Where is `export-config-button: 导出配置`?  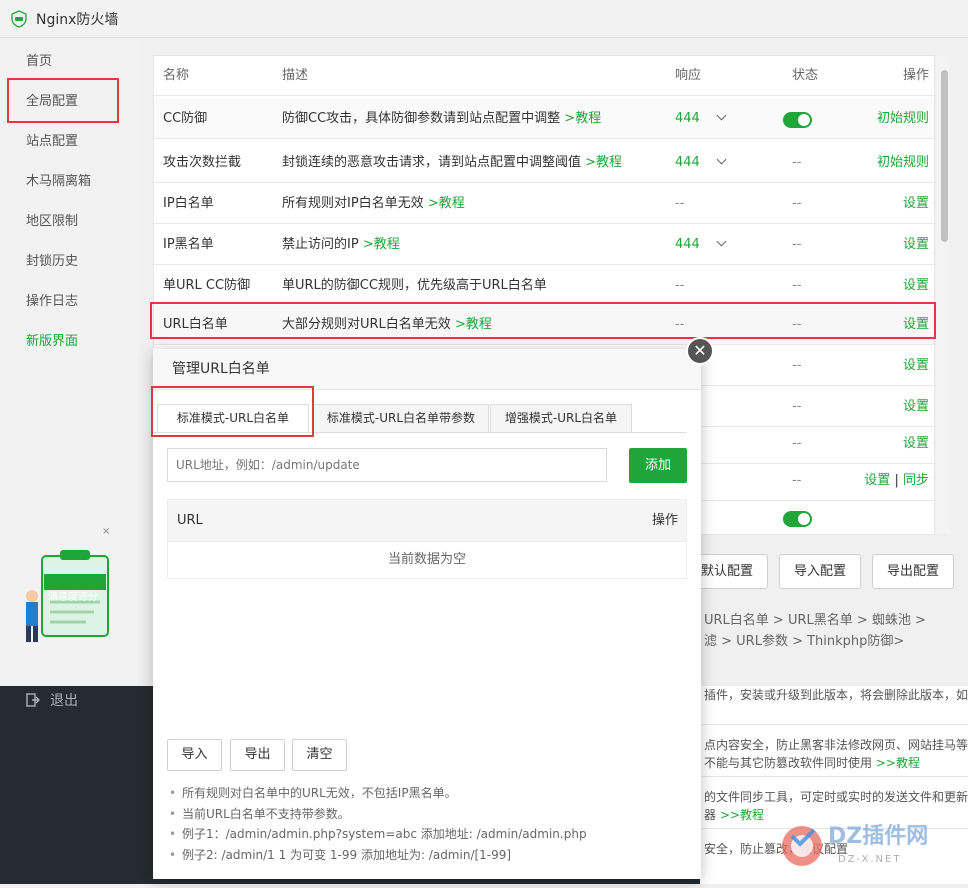
export-config-button: 导出配置 is located at coordinates (913, 571).